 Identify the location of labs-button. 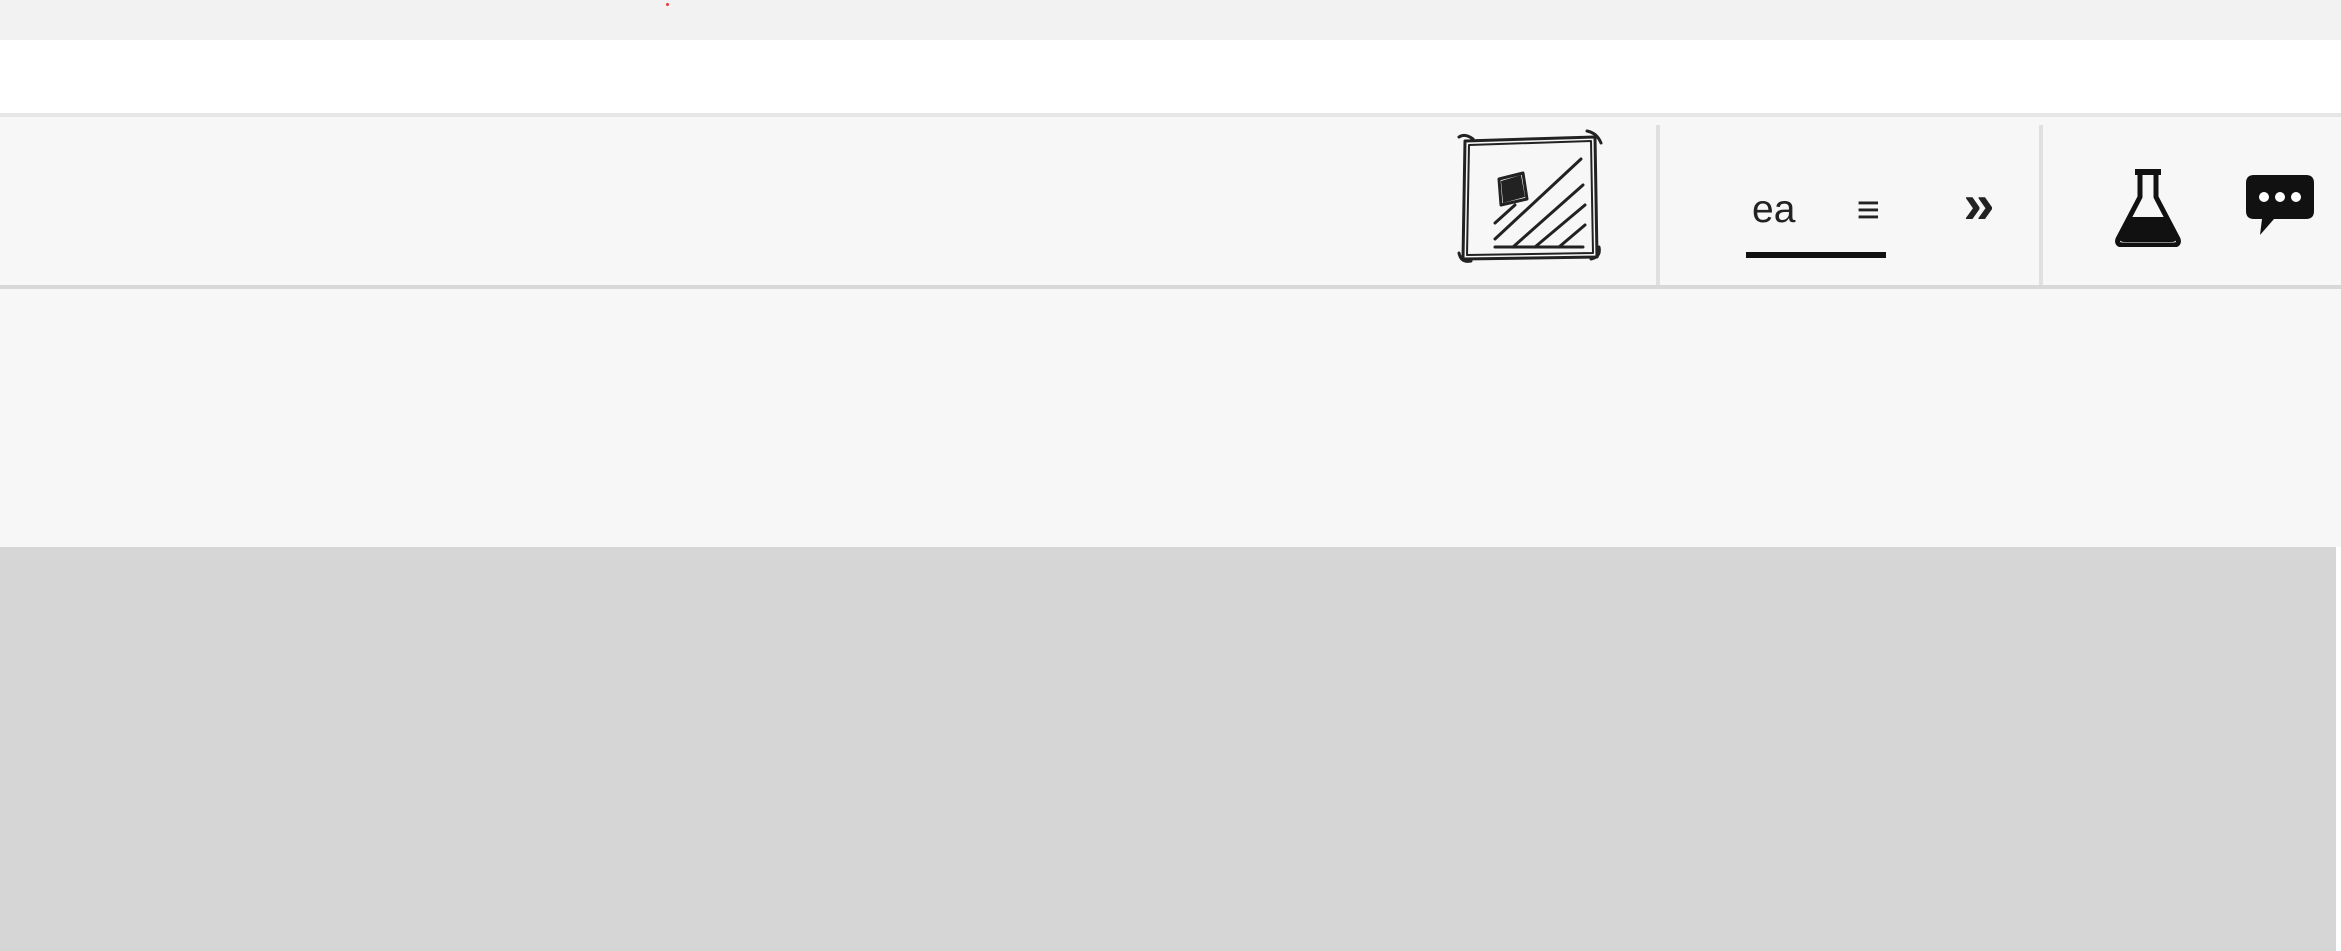
(2148, 207).